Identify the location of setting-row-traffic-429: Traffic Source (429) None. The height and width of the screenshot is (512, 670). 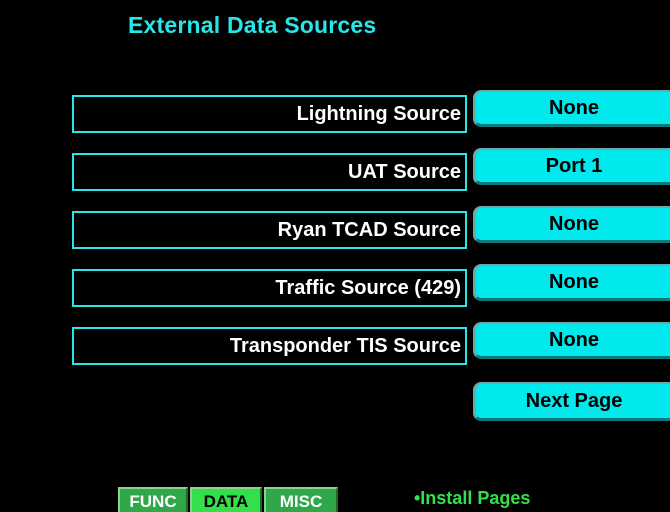
(335, 285).